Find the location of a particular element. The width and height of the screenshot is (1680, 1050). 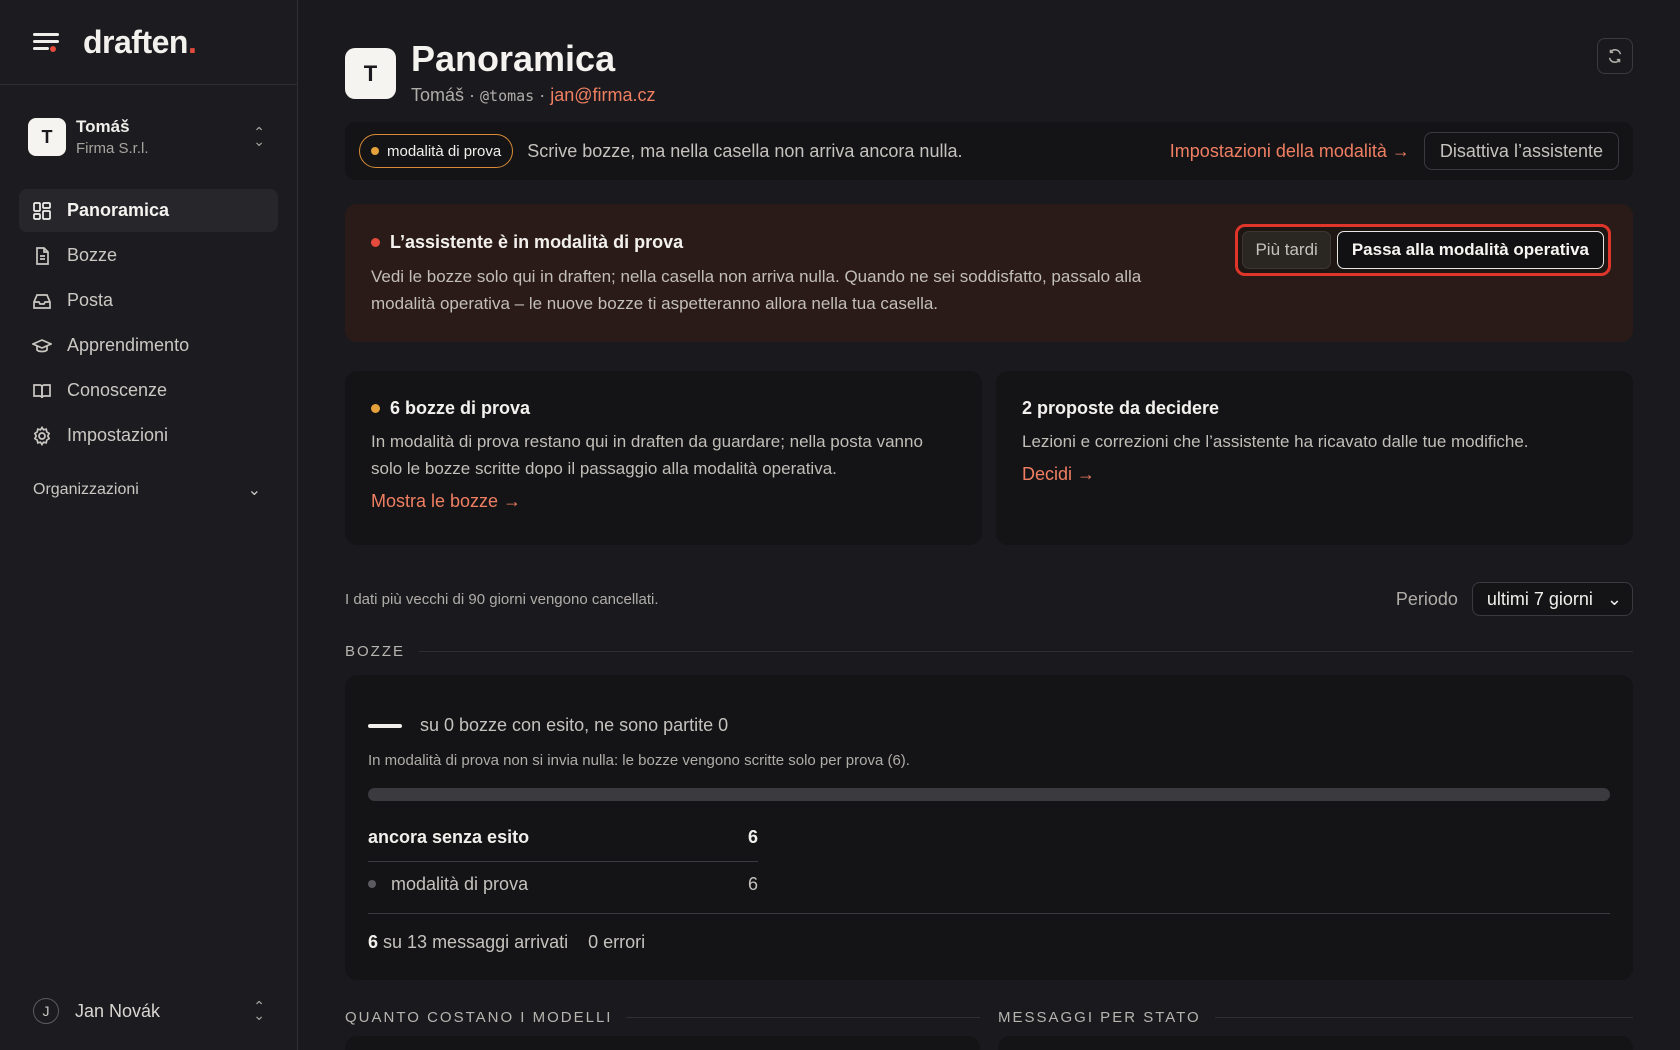

account-org: Firma S.r.l. is located at coordinates (112, 148).